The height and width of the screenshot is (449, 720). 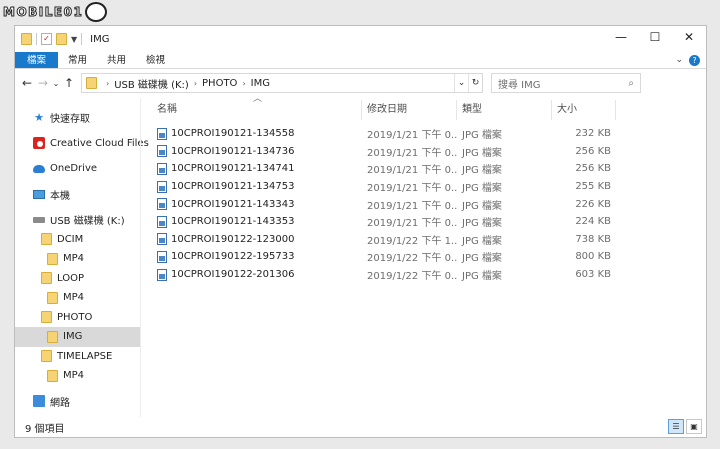 What do you see at coordinates (233, 169) in the screenshot?
I see `file-name: 10CPROI190121-134741` at bounding box center [233, 169].